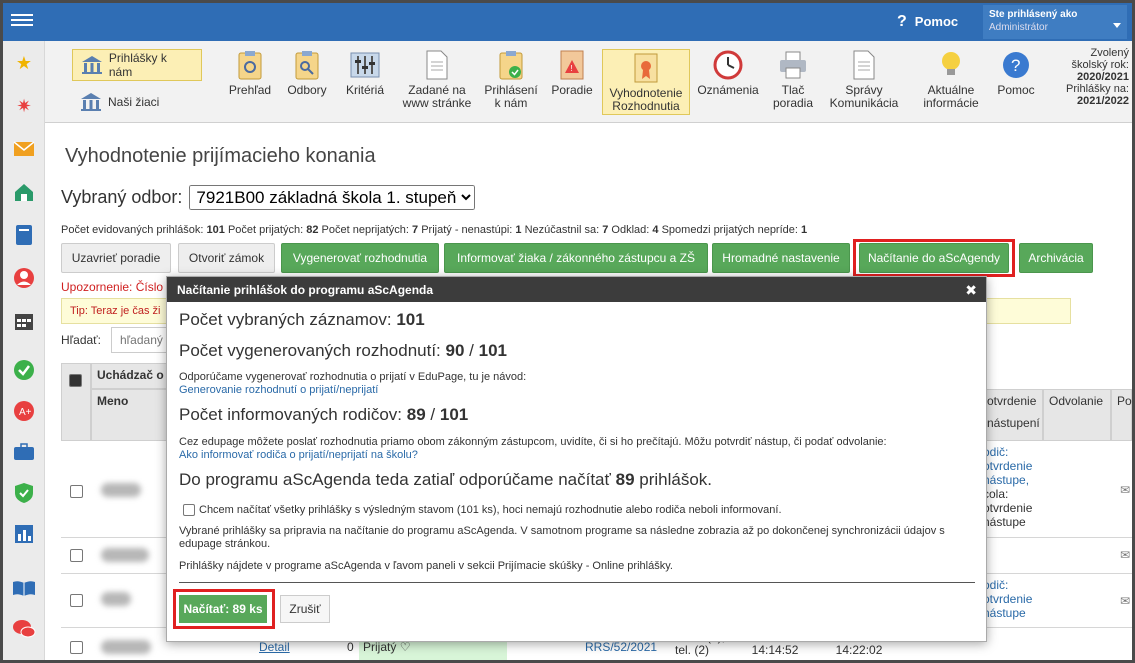 The width and height of the screenshot is (1135, 663). What do you see at coordinates (24, 350) in the screenshot?
I see `left-sidebar: ★ ✷ A+` at bounding box center [24, 350].